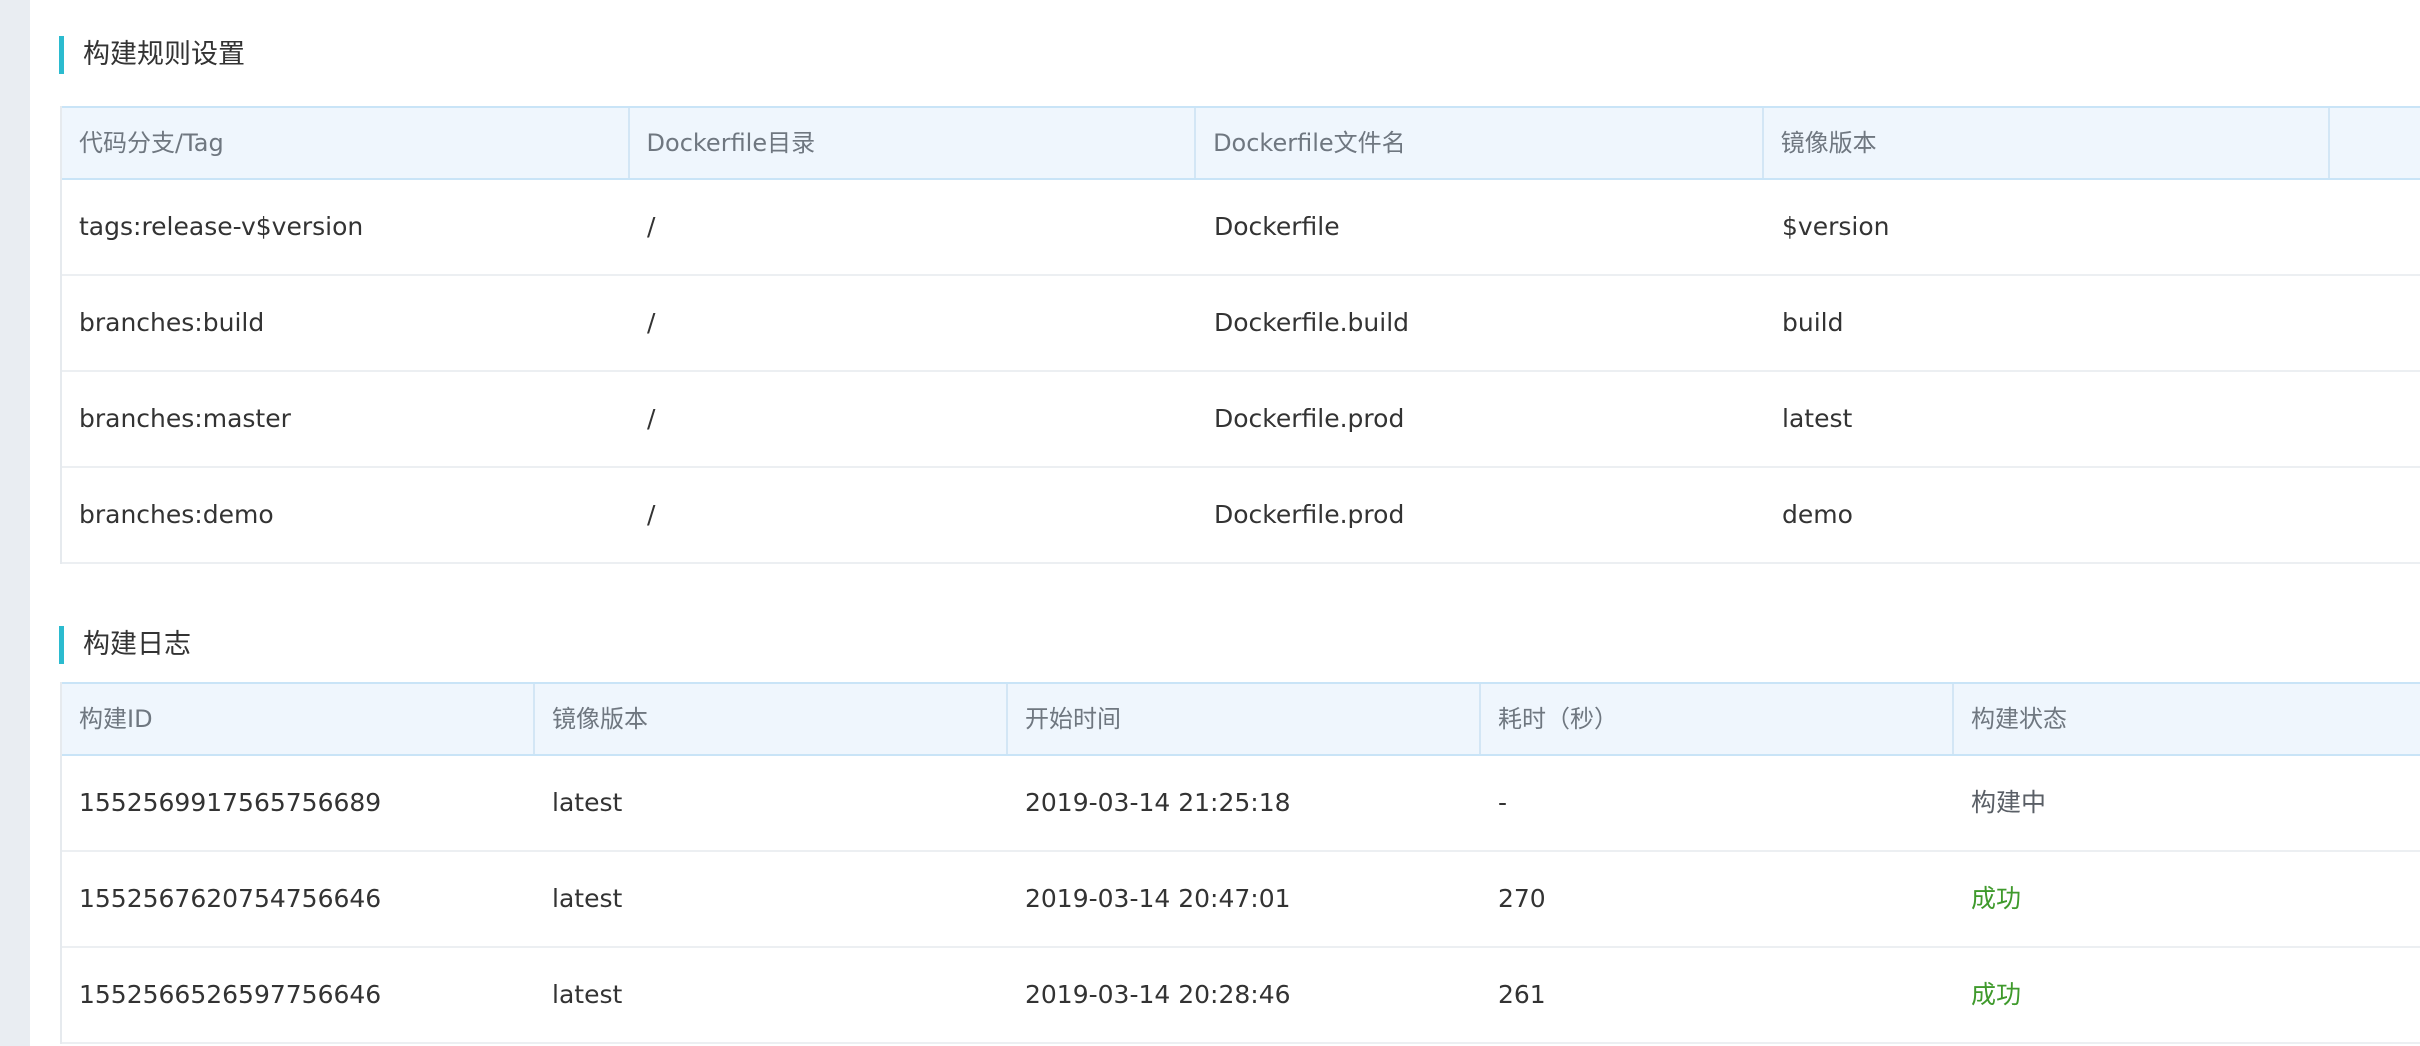 Image resolution: width=2420 pixels, height=1046 pixels. What do you see at coordinates (230, 802) in the screenshot?
I see `log-build-id: 1552569917565756689` at bounding box center [230, 802].